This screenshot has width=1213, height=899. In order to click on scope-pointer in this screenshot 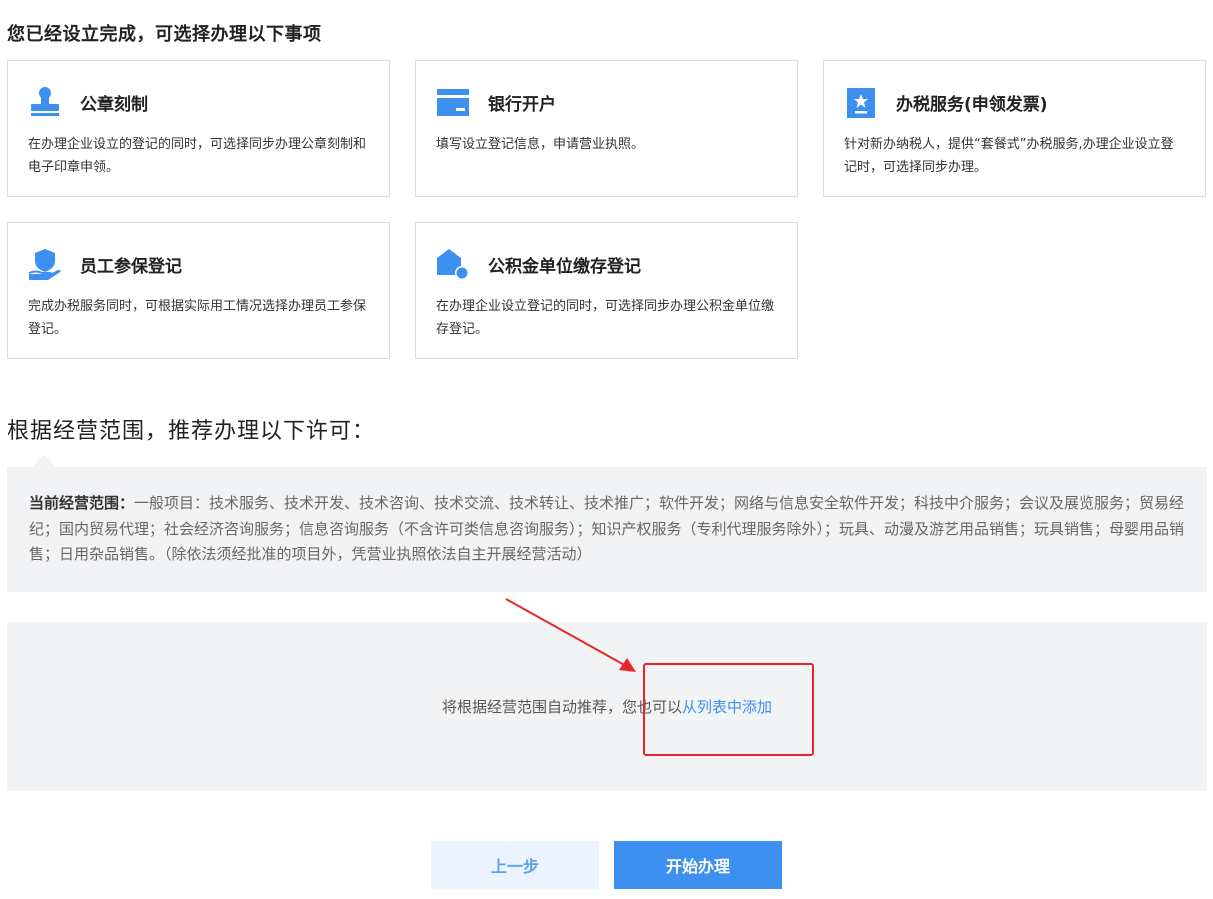, I will do `click(44, 461)`.